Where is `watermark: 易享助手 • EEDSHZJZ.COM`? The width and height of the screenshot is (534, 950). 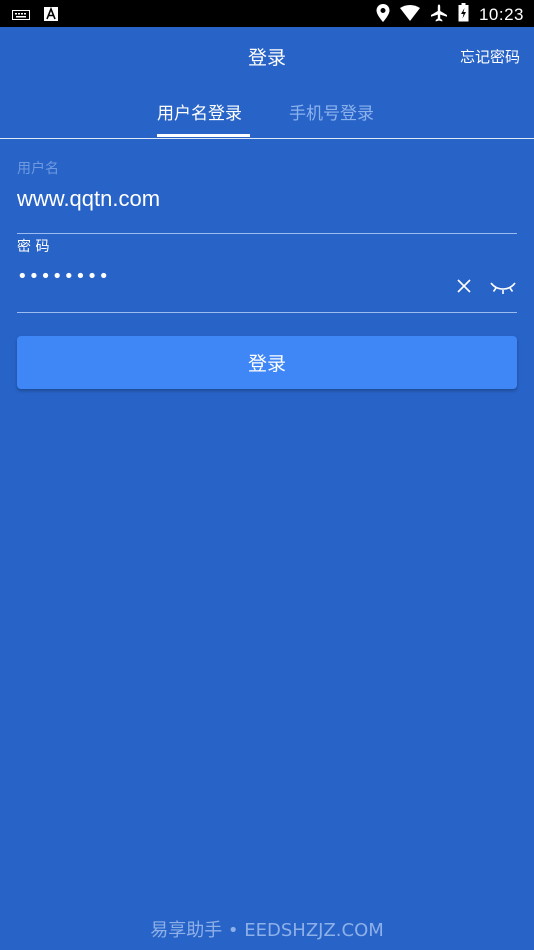
watermark: 易享助手 • EEDSHZJZ.COM is located at coordinates (267, 930).